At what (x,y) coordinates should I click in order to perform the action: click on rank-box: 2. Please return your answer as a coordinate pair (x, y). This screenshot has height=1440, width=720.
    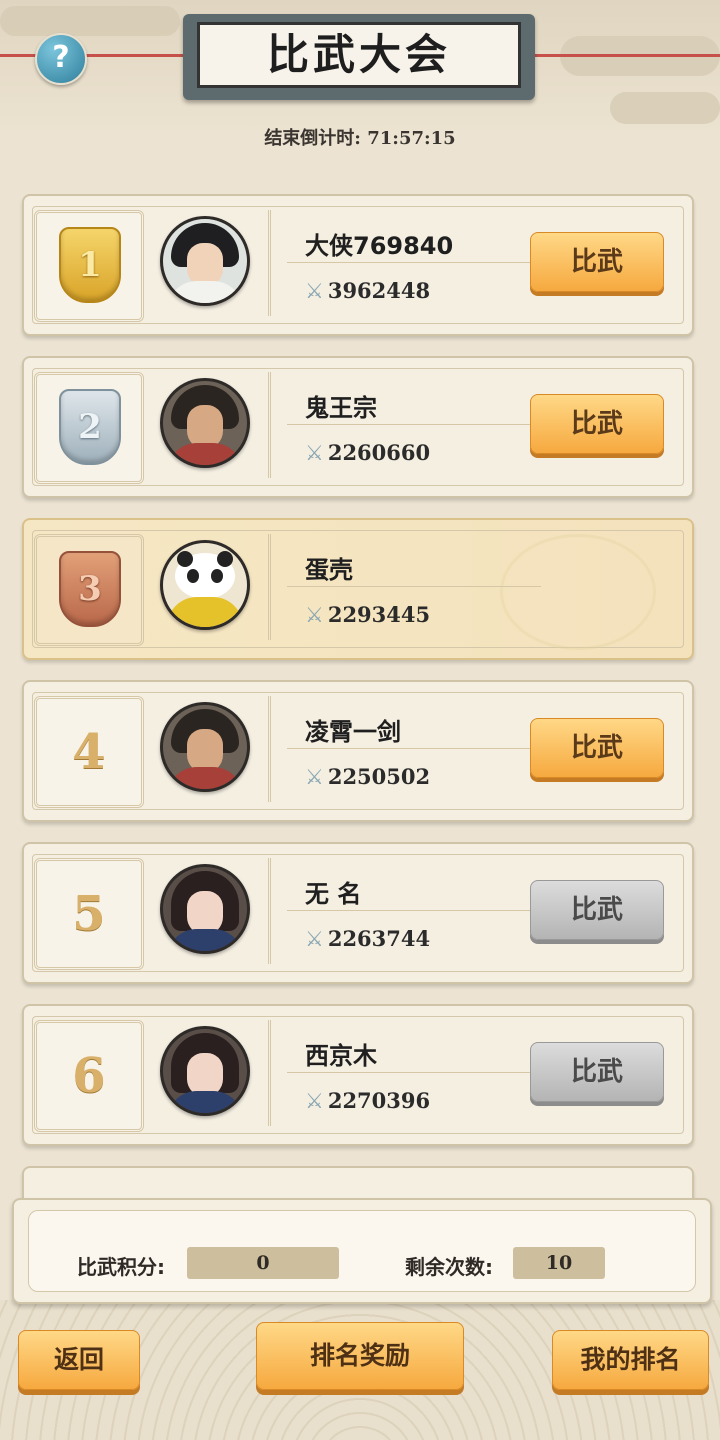
    Looking at the image, I should click on (89, 428).